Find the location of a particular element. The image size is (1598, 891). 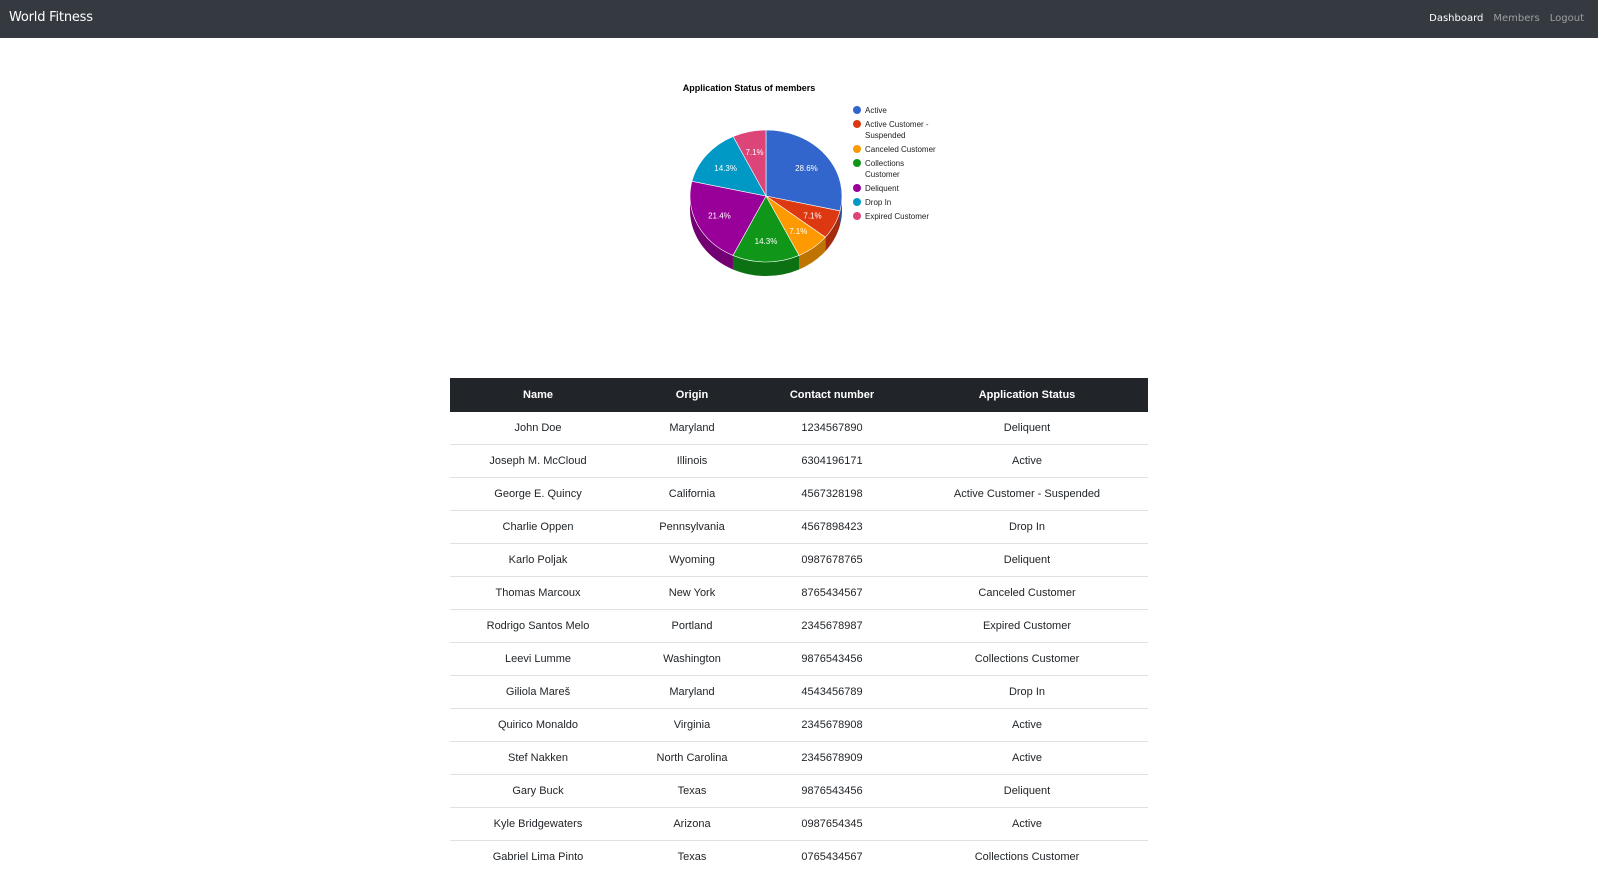

header-name: Name is located at coordinates (538, 395).